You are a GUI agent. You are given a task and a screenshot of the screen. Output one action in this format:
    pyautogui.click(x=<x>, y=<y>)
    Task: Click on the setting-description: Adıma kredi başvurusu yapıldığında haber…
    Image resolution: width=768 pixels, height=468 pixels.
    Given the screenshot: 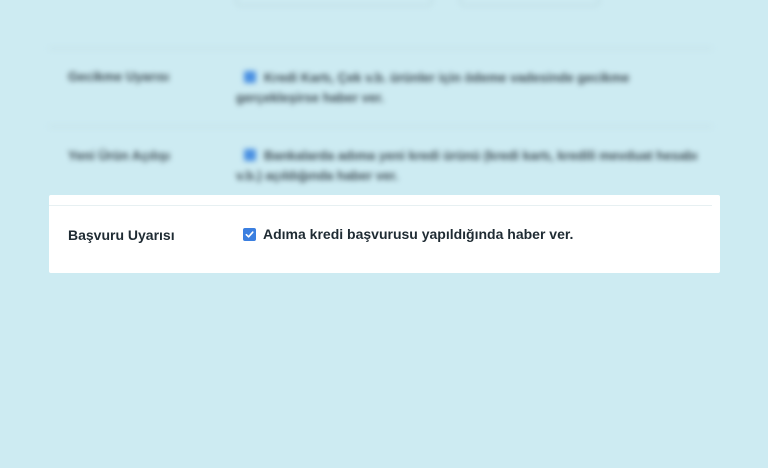 What is the action you would take?
    pyautogui.click(x=418, y=234)
    